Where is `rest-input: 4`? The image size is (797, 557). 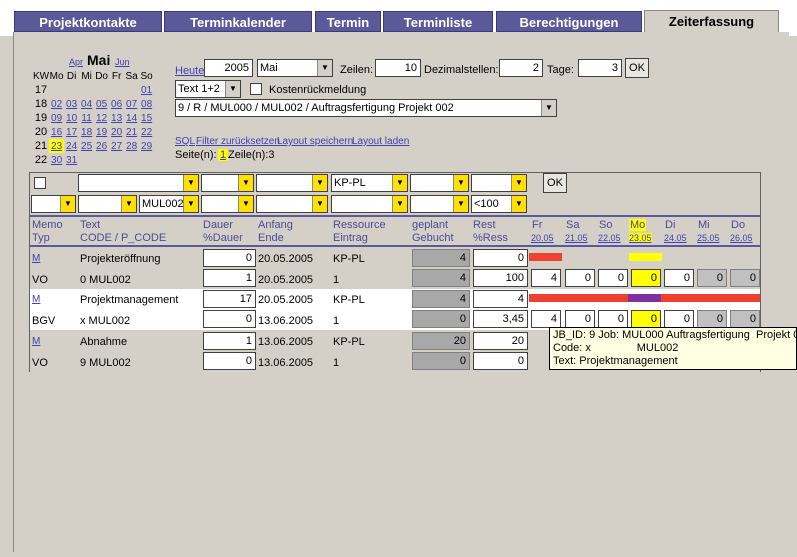
rest-input: 4 is located at coordinates (500, 299).